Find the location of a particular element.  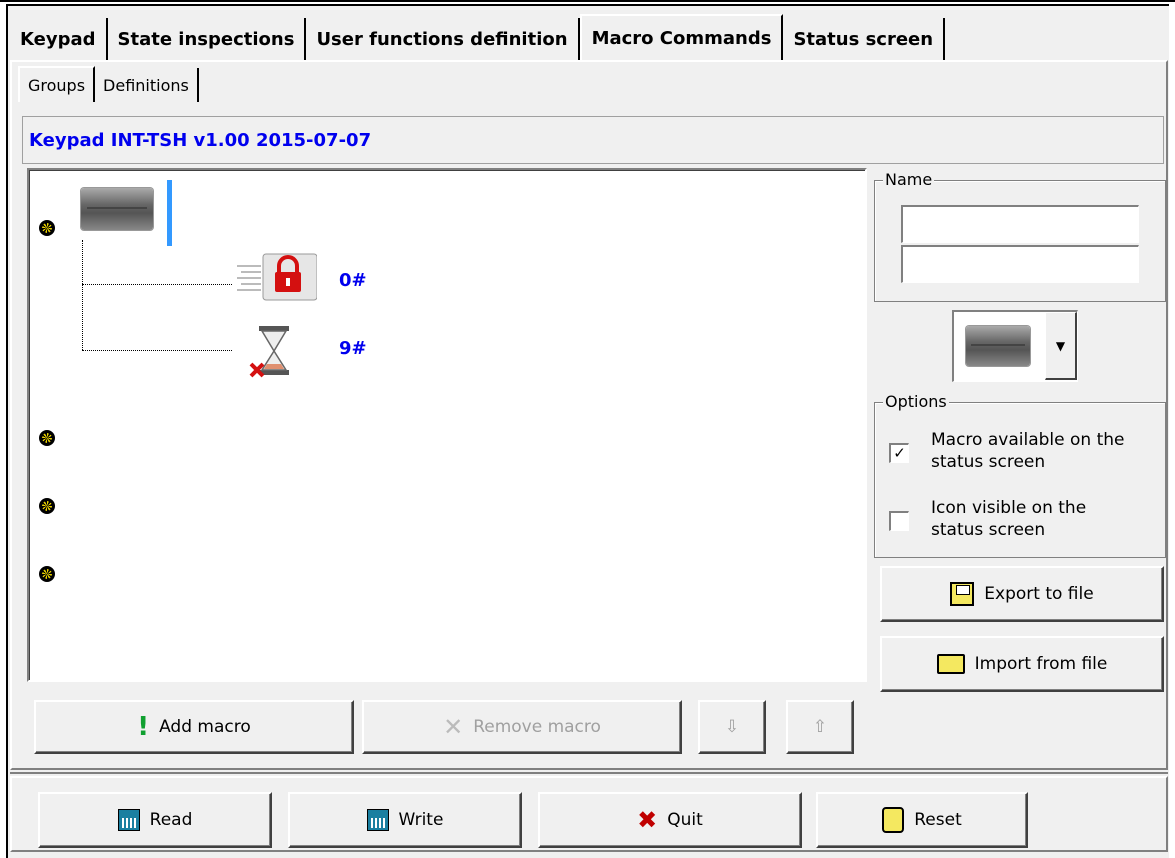

sub-tabs: Groups Definitions is located at coordinates (108, 84).